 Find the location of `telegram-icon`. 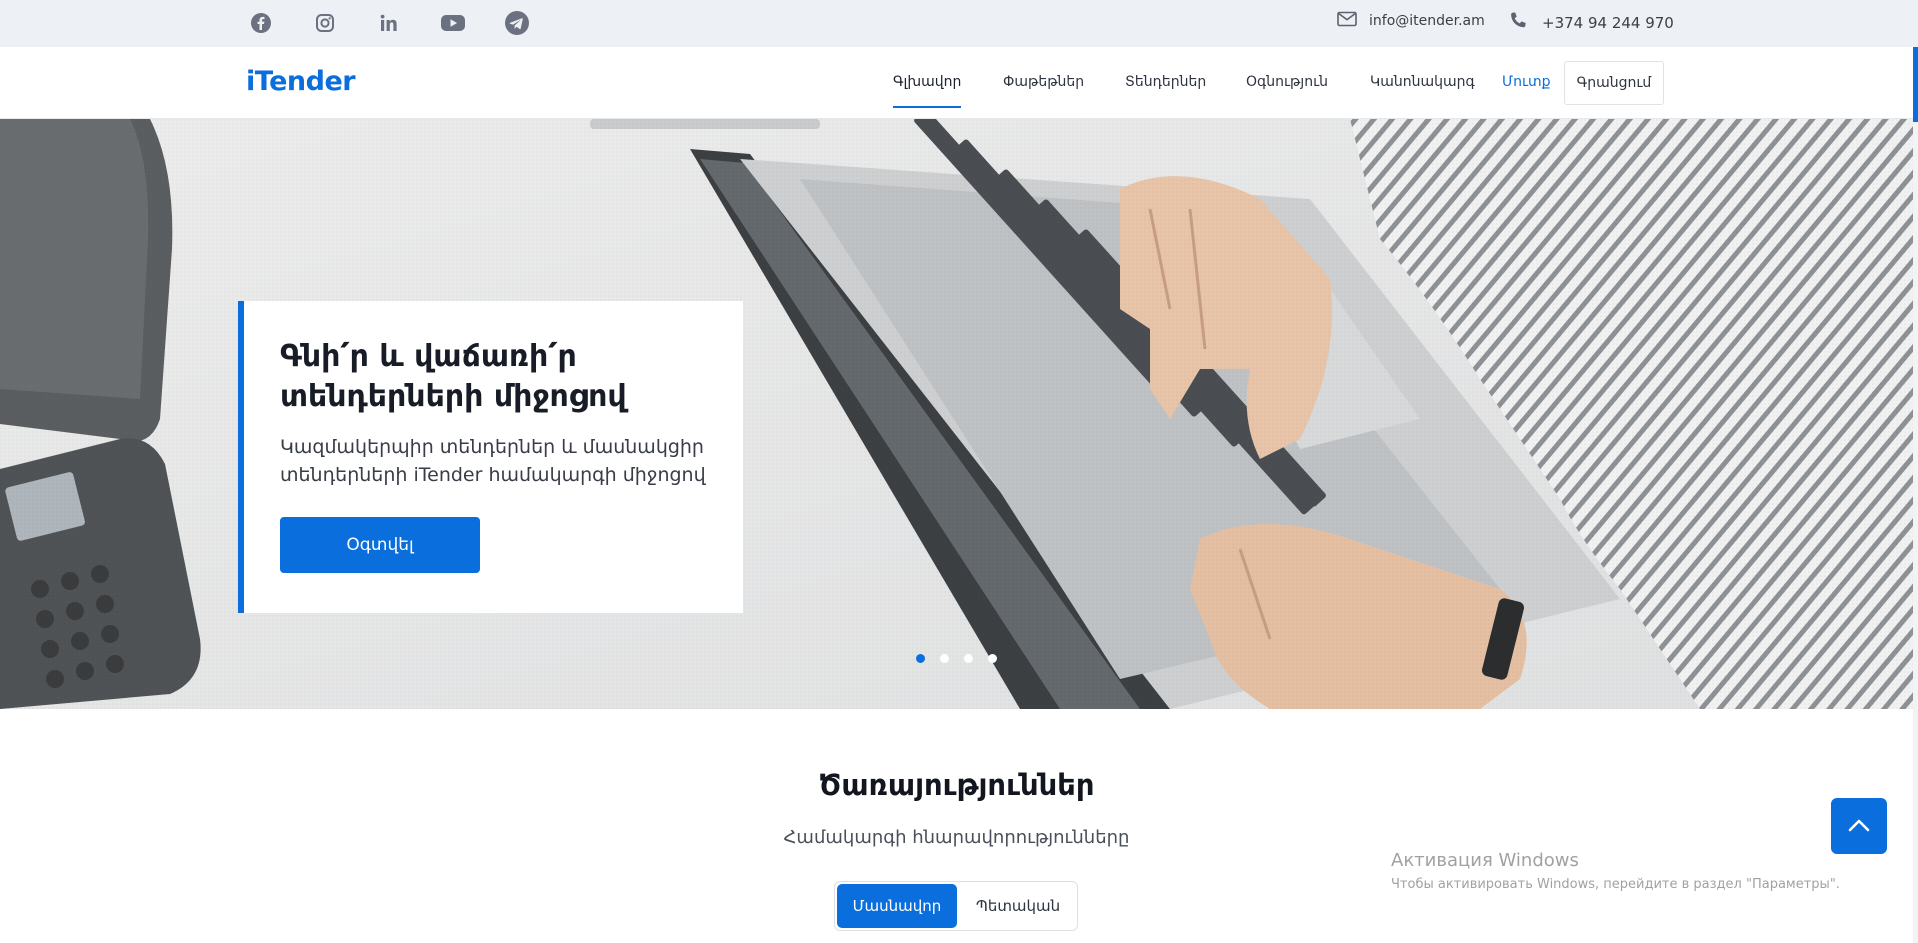

telegram-icon is located at coordinates (517, 23).